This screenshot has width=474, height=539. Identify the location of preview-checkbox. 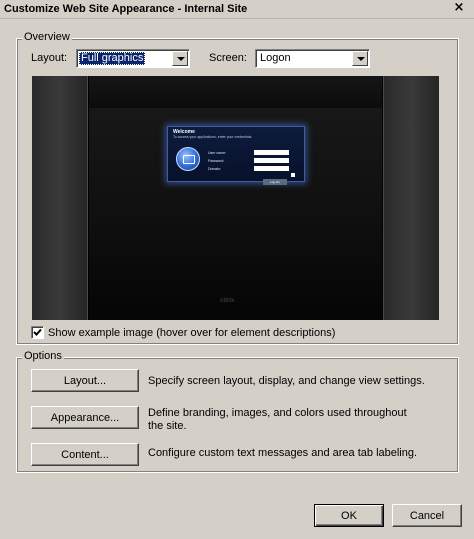
(293, 175).